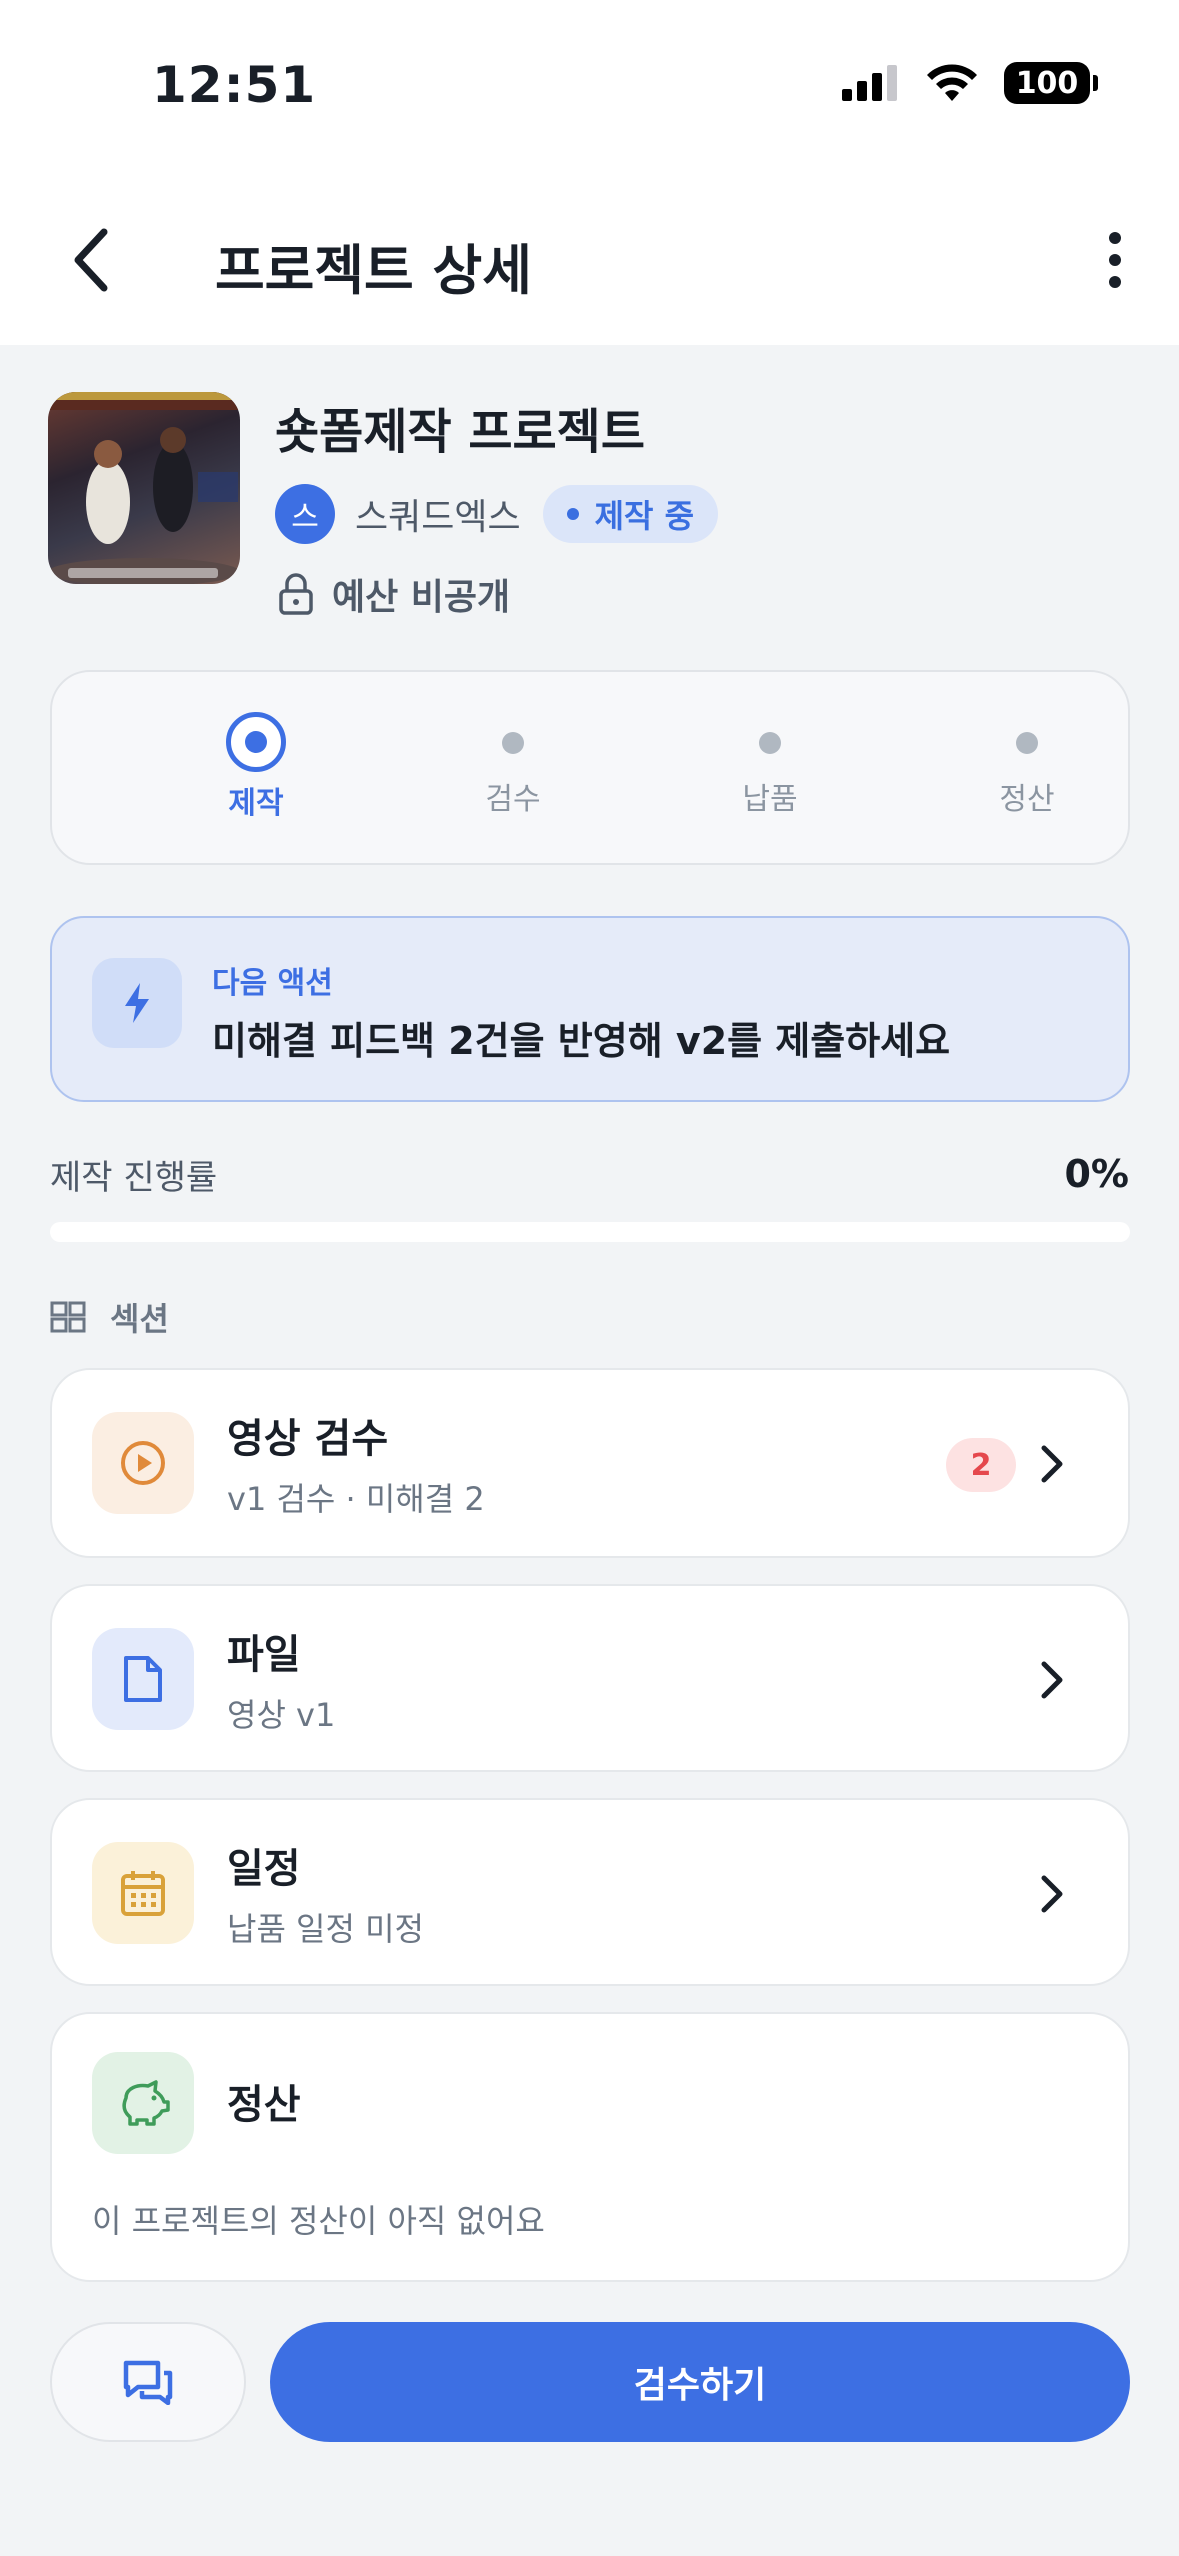 The image size is (1179, 2556). I want to click on section-card-files: 파일 영상 v1, so click(590, 1678).